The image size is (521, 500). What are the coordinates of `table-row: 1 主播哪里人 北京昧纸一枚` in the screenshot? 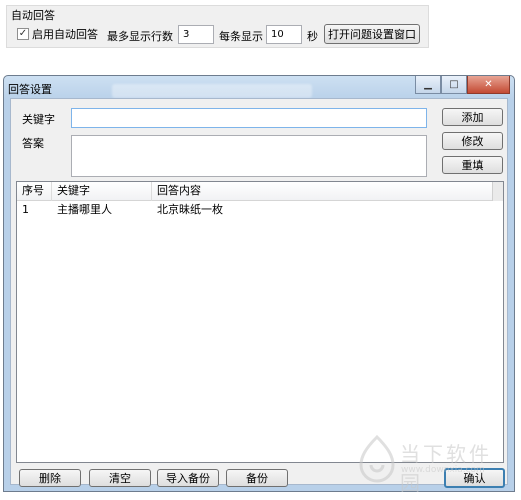 It's located at (260, 210).